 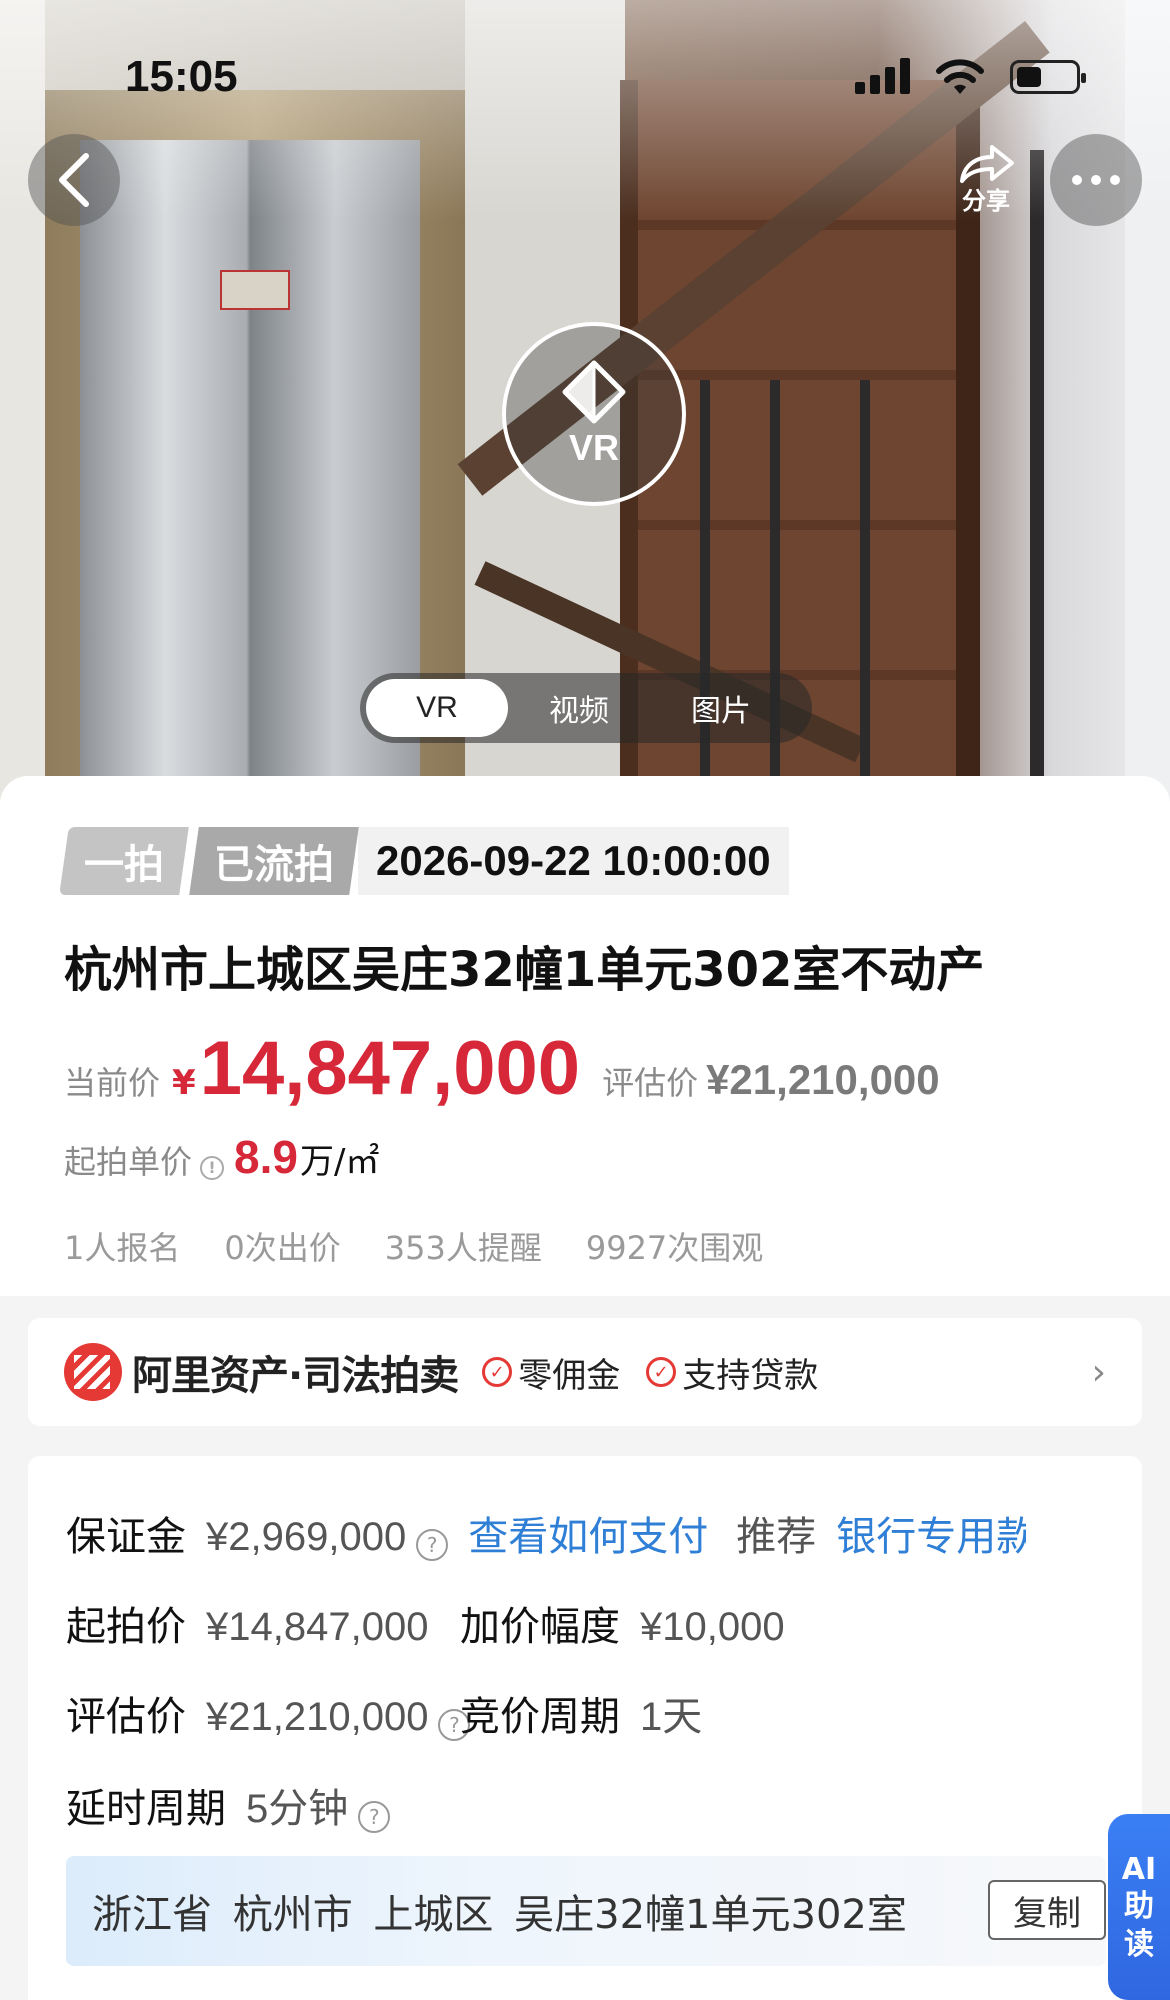 I want to click on eval-value: ¥21,210,000, so click(x=317, y=1717).